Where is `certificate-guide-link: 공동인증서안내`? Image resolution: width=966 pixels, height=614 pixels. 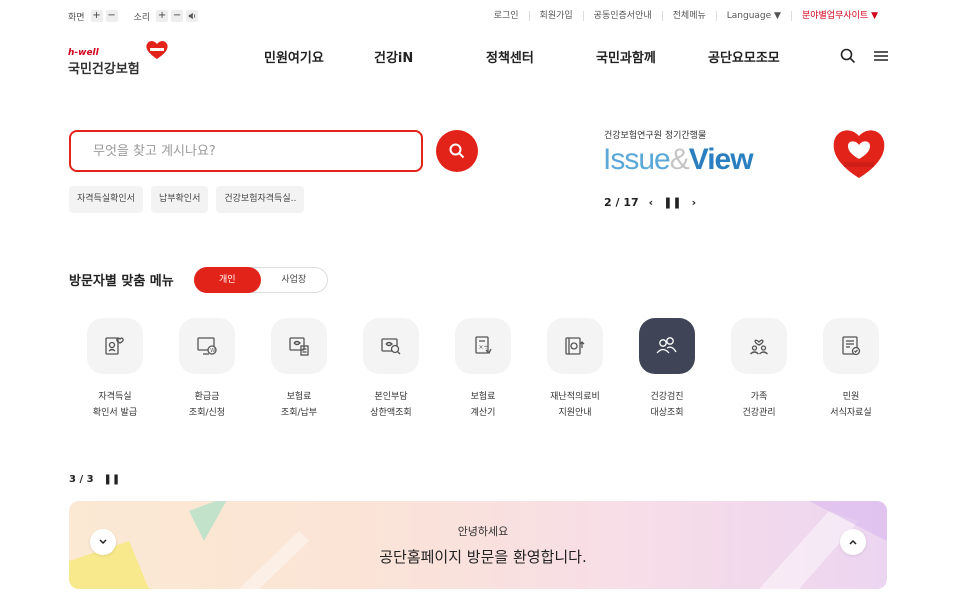
certificate-guide-link: 공동인증서안내 is located at coordinates (622, 16).